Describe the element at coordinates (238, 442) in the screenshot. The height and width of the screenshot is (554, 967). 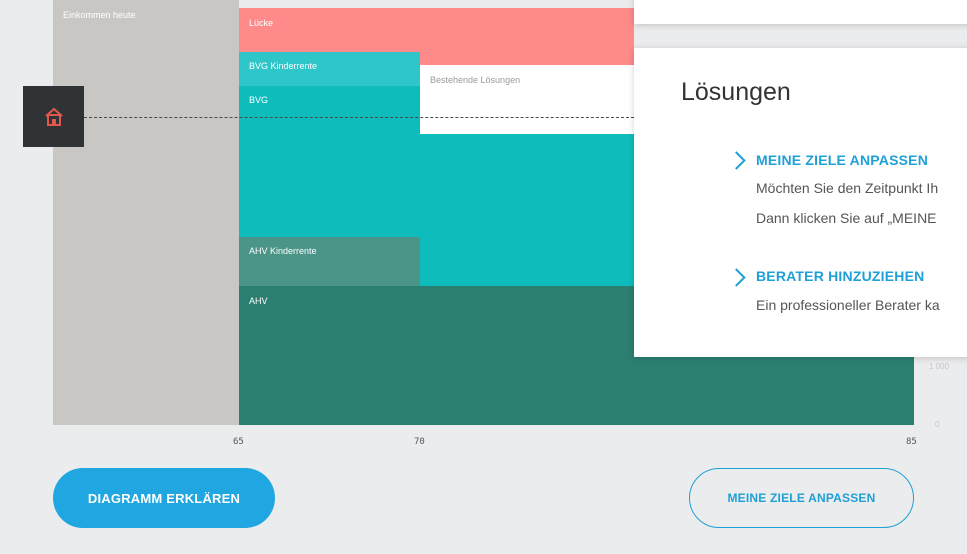
I see `x-tick-65: 65` at that location.